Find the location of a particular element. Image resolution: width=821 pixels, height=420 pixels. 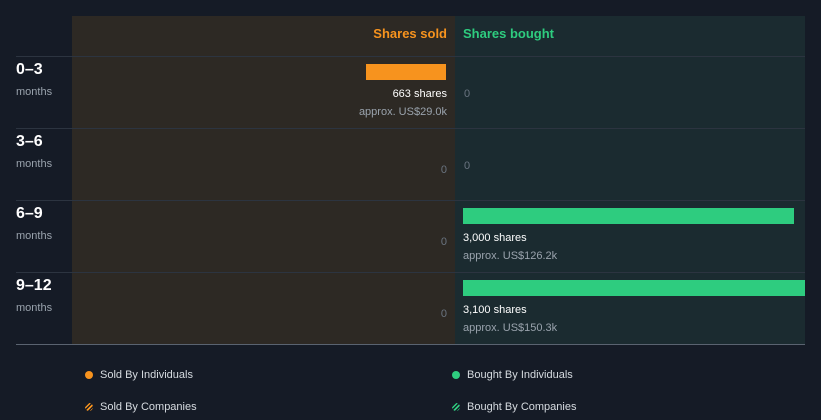

legend-label: Sold By Companies is located at coordinates (148, 407).